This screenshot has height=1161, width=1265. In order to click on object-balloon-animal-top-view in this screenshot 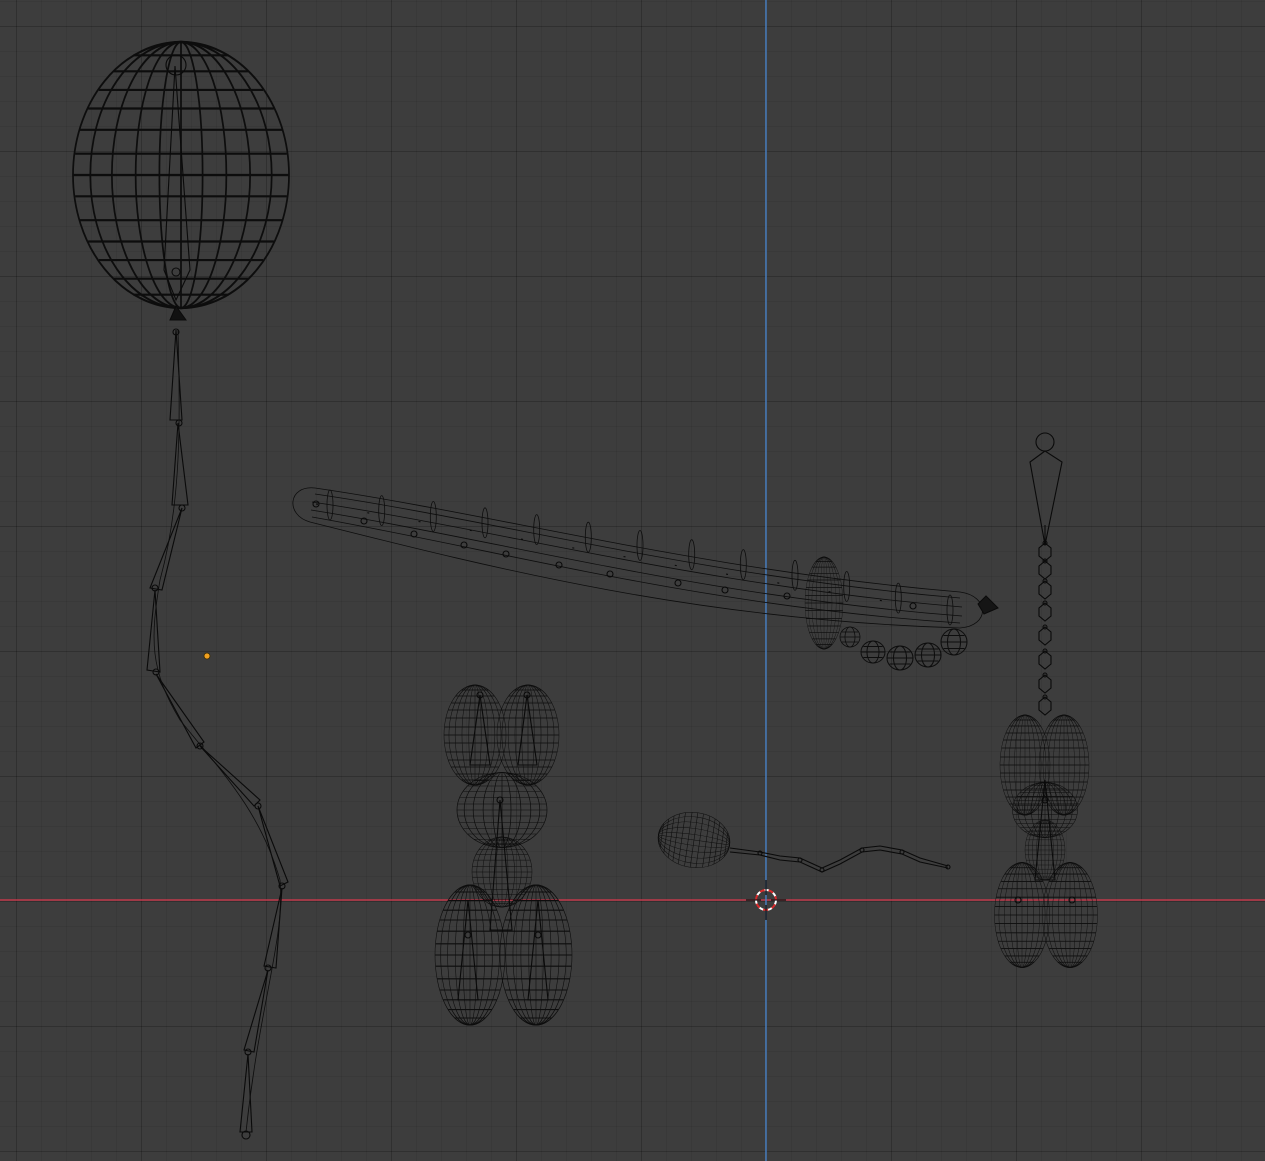, I will do `click(503, 855)`.